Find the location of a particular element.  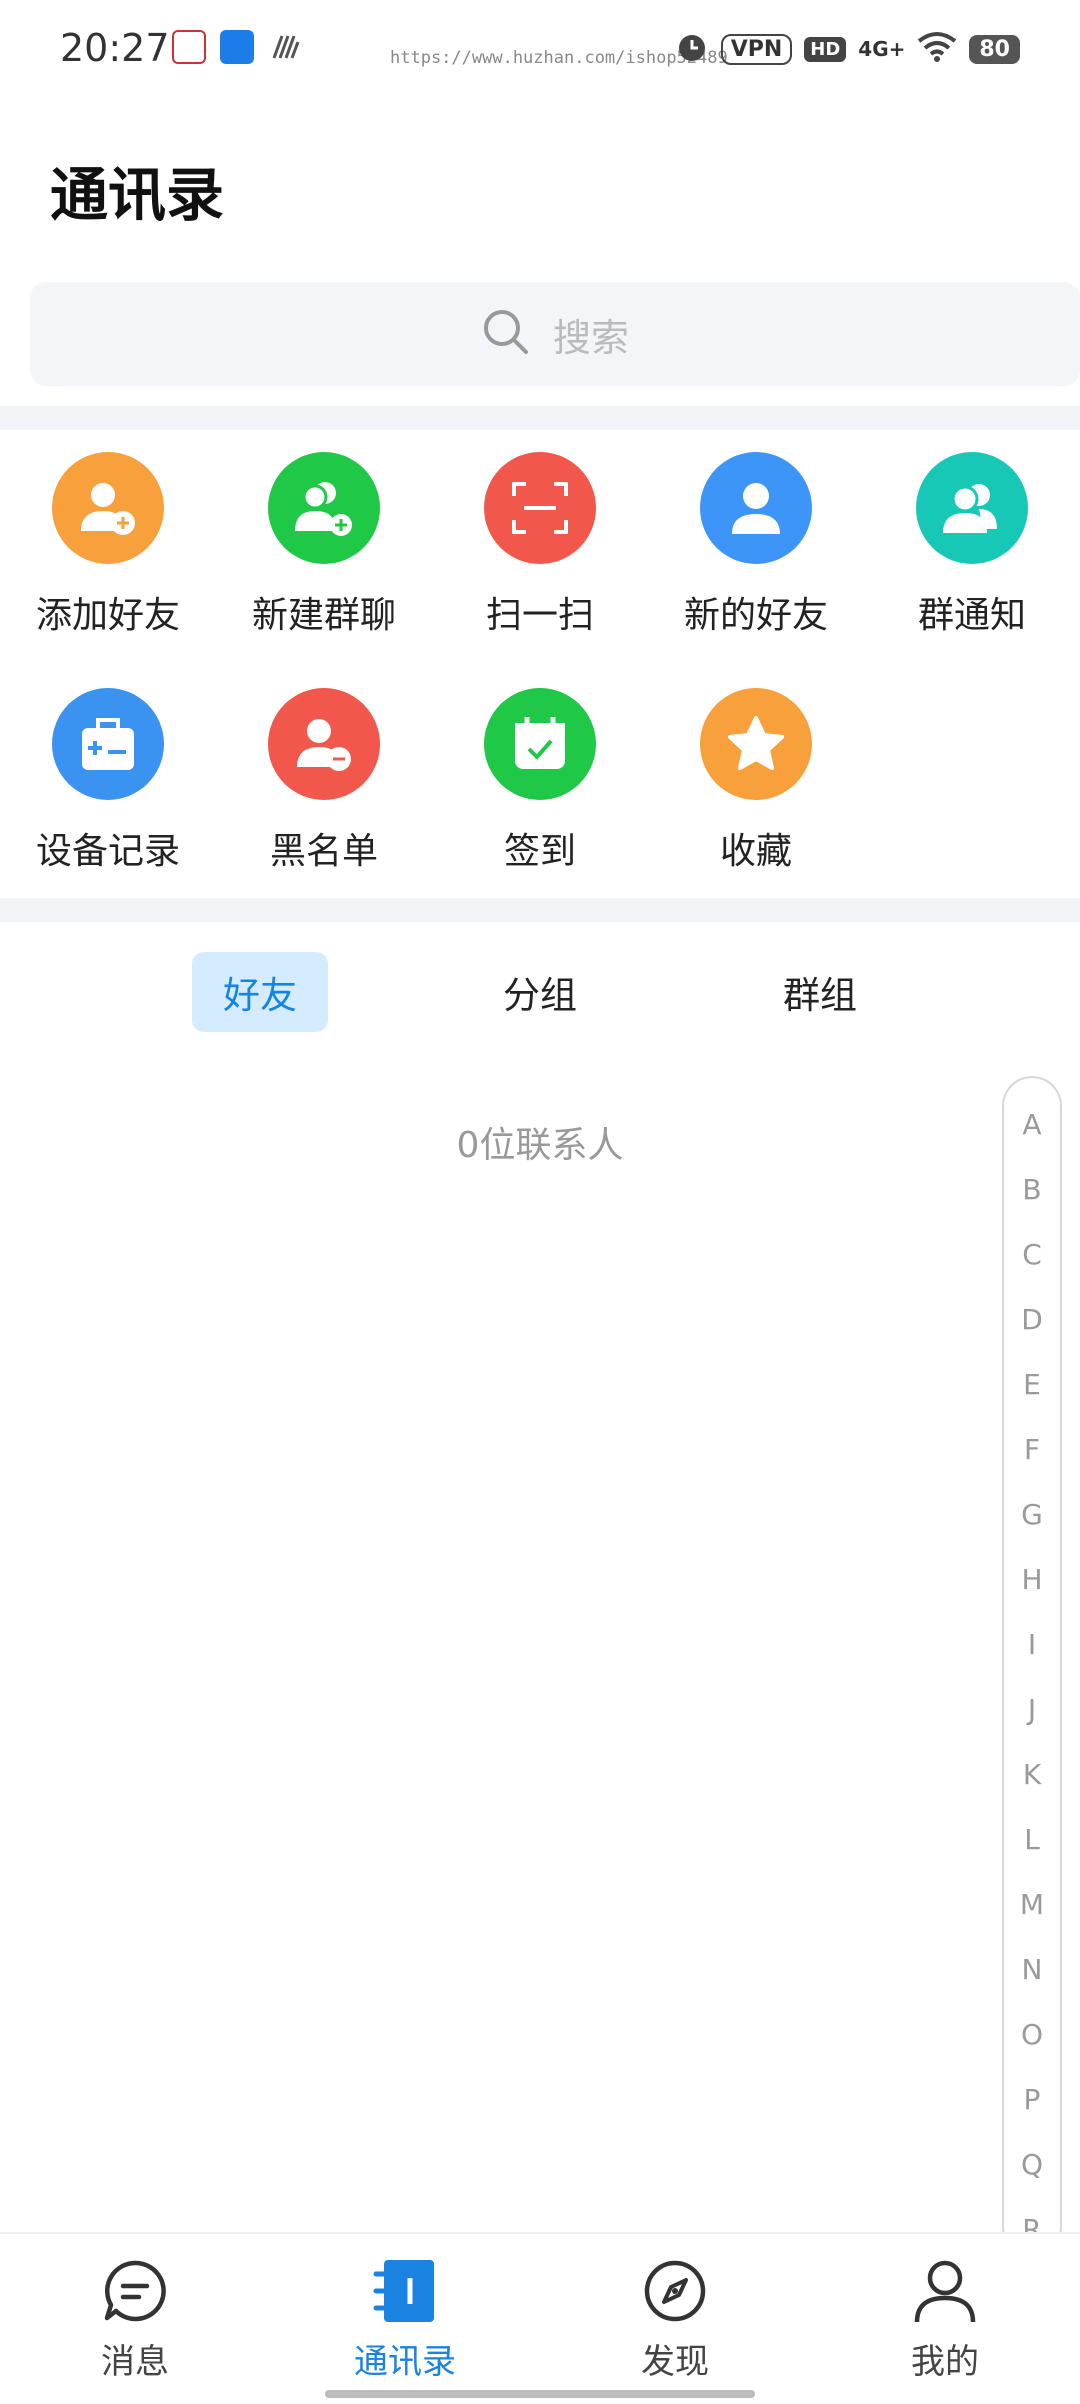

grid-label: 黑名单 is located at coordinates (323, 851).